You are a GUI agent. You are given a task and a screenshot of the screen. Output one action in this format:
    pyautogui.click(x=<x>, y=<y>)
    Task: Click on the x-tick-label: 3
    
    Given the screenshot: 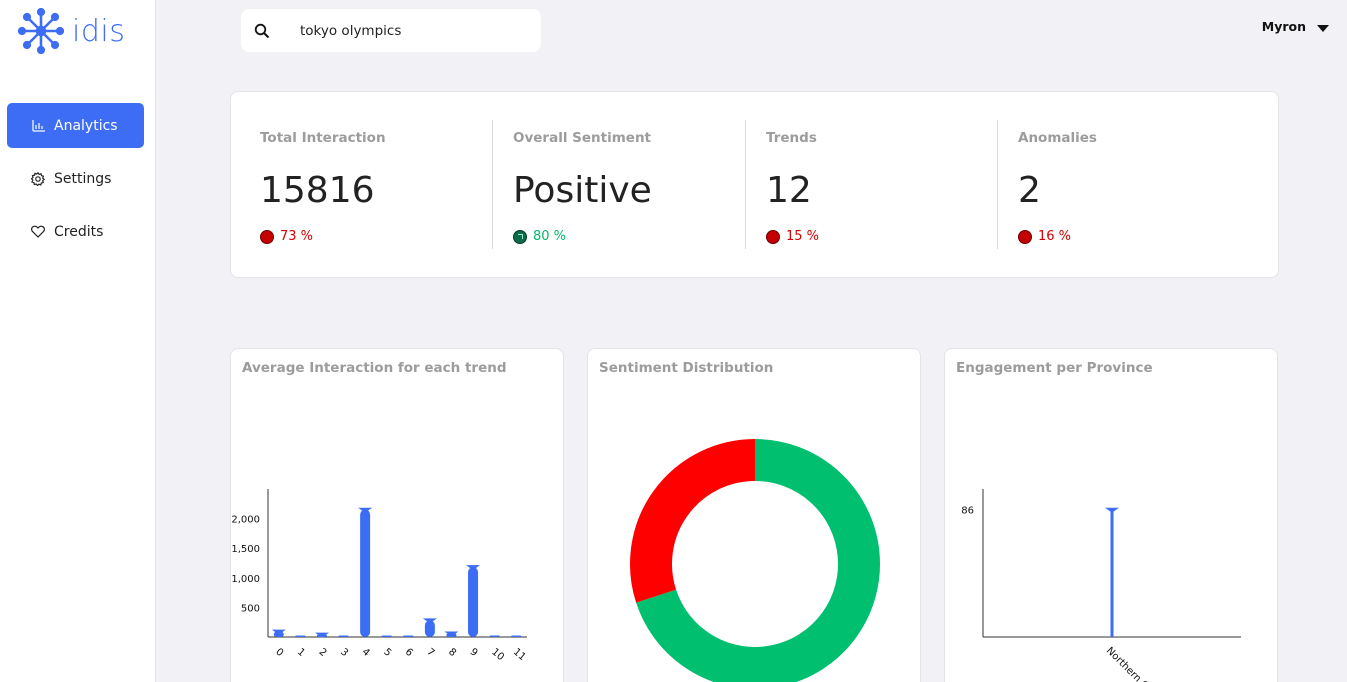 What is the action you would take?
    pyautogui.click(x=344, y=653)
    